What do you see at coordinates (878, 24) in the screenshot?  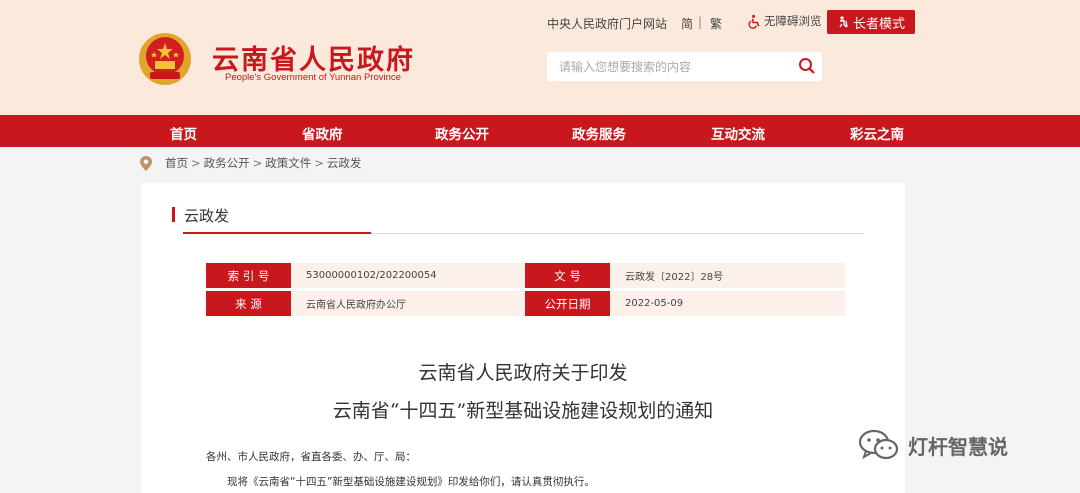 I see `elder-mode-label: 长者模式` at bounding box center [878, 24].